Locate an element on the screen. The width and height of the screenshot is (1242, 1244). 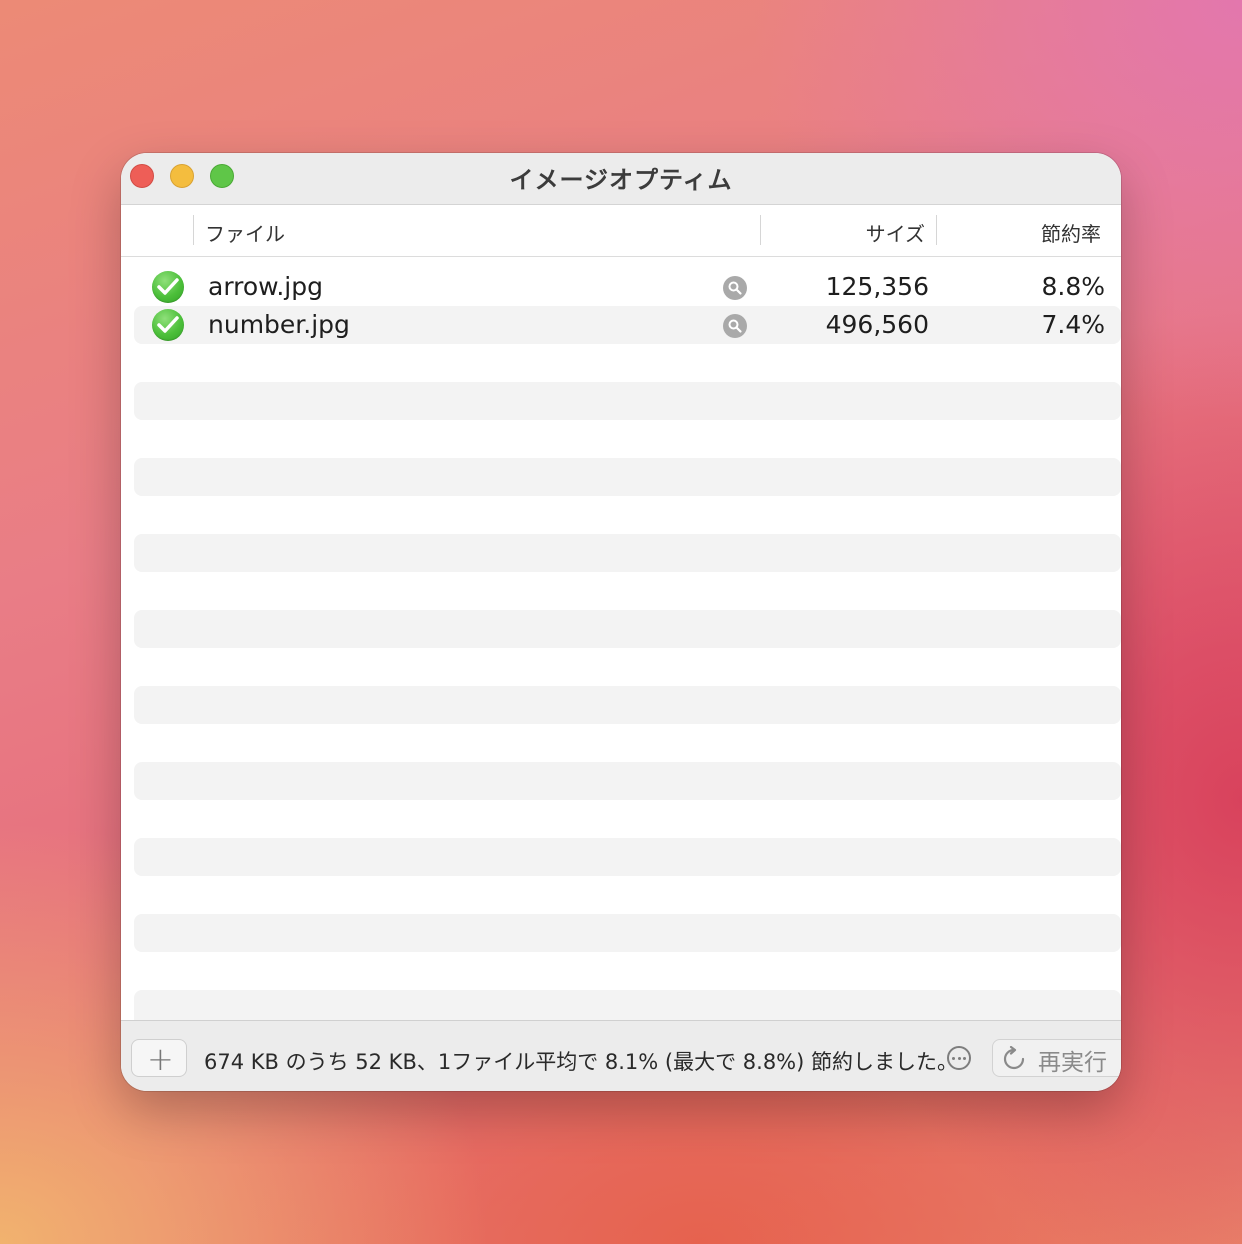
plus-icon: + is located at coordinates (160, 1059).